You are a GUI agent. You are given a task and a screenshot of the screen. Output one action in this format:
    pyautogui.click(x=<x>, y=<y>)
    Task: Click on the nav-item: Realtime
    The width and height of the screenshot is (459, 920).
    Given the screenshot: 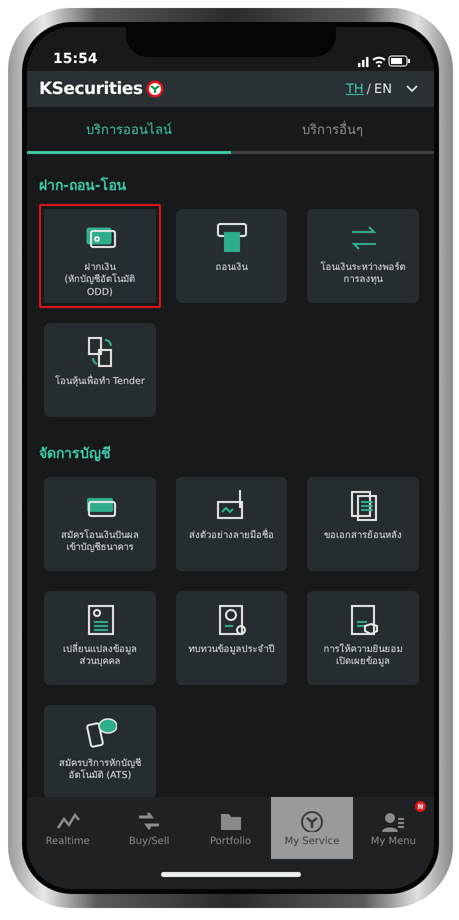 What is the action you would take?
    pyautogui.click(x=67, y=828)
    